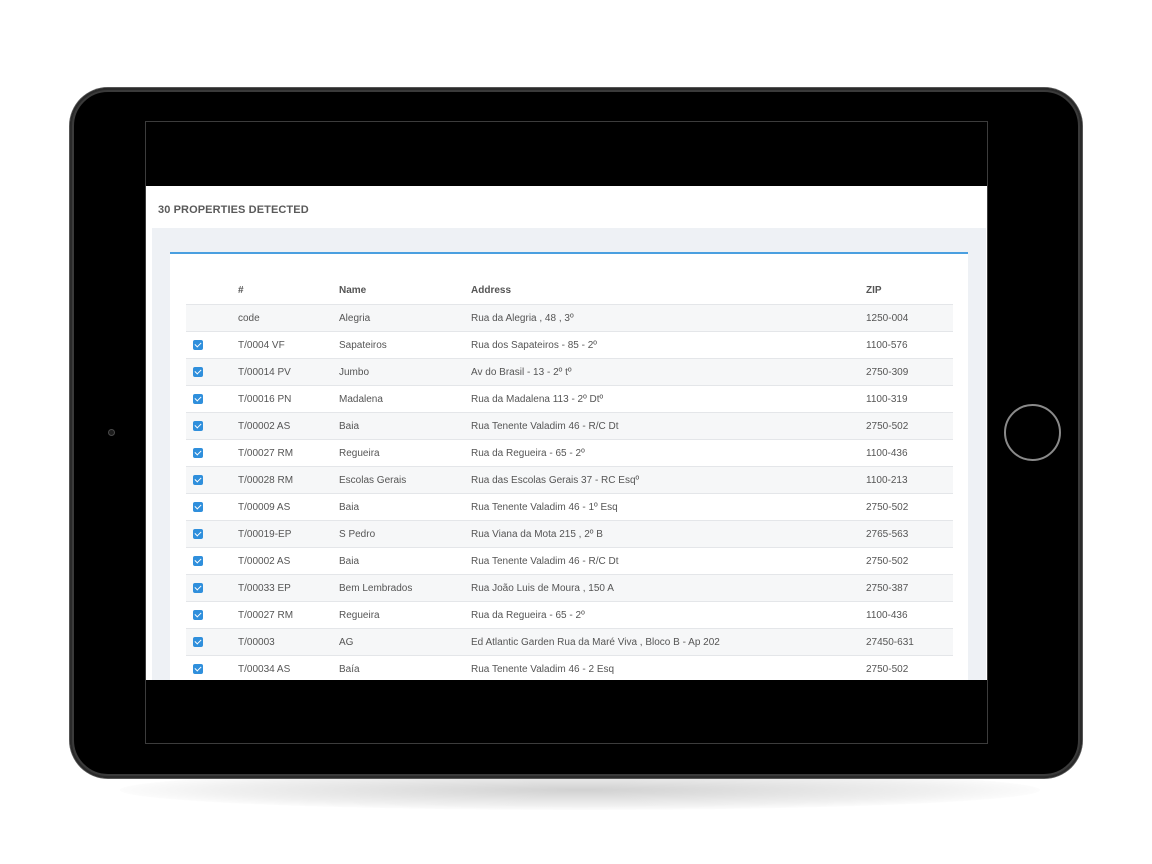 The image size is (1152, 864). What do you see at coordinates (909, 290) in the screenshot?
I see `column-header-zip: ZIP` at bounding box center [909, 290].